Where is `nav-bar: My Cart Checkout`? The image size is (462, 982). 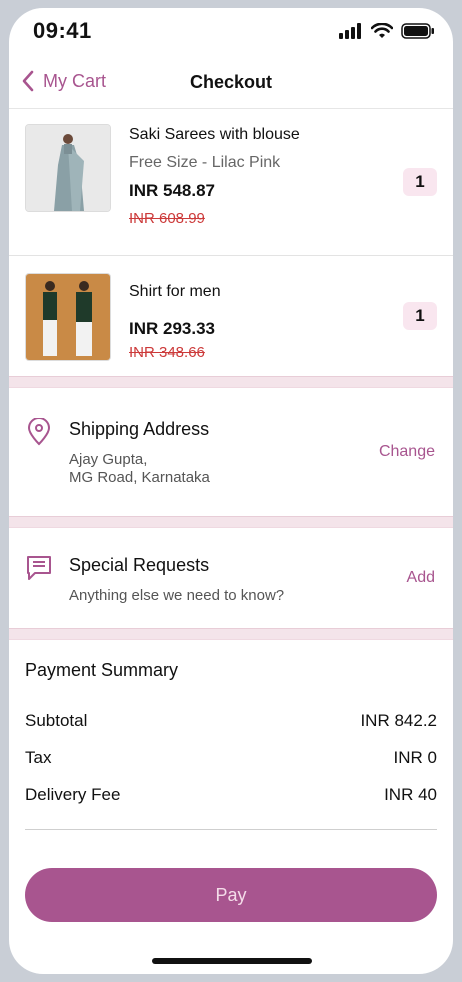
nav-bar: My Cart Checkout is located at coordinates (231, 82).